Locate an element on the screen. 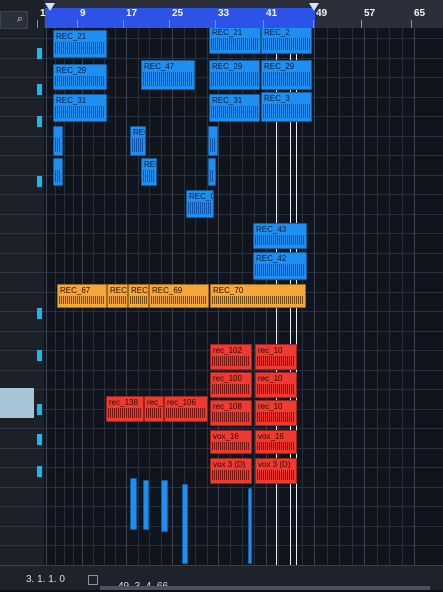 The height and width of the screenshot is (592, 443). audio-event: rec_100 is located at coordinates (231, 385).